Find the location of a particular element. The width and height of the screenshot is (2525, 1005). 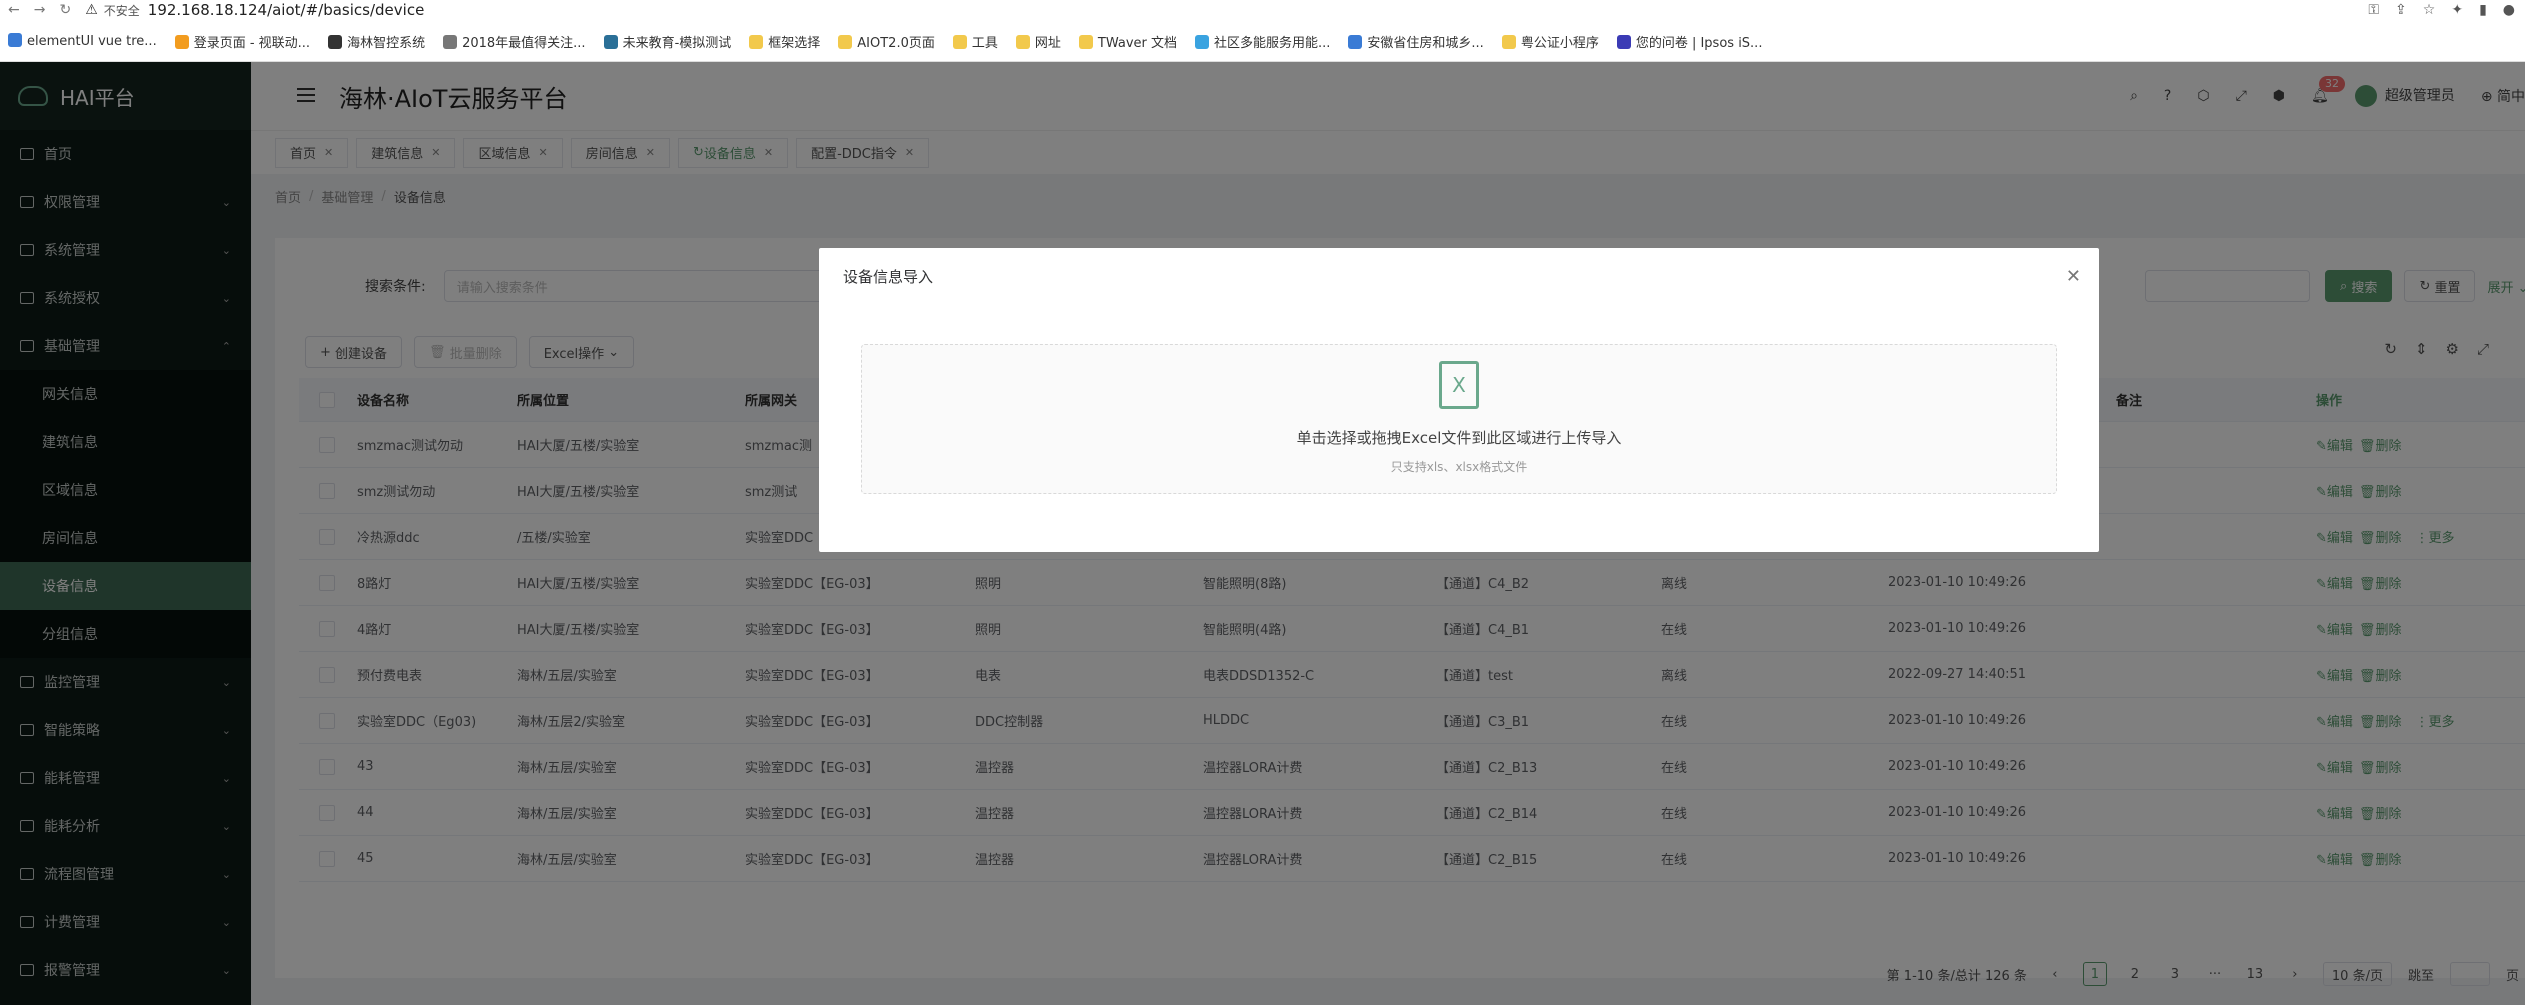

extension-icon: ✦ is located at coordinates (2457, 10).